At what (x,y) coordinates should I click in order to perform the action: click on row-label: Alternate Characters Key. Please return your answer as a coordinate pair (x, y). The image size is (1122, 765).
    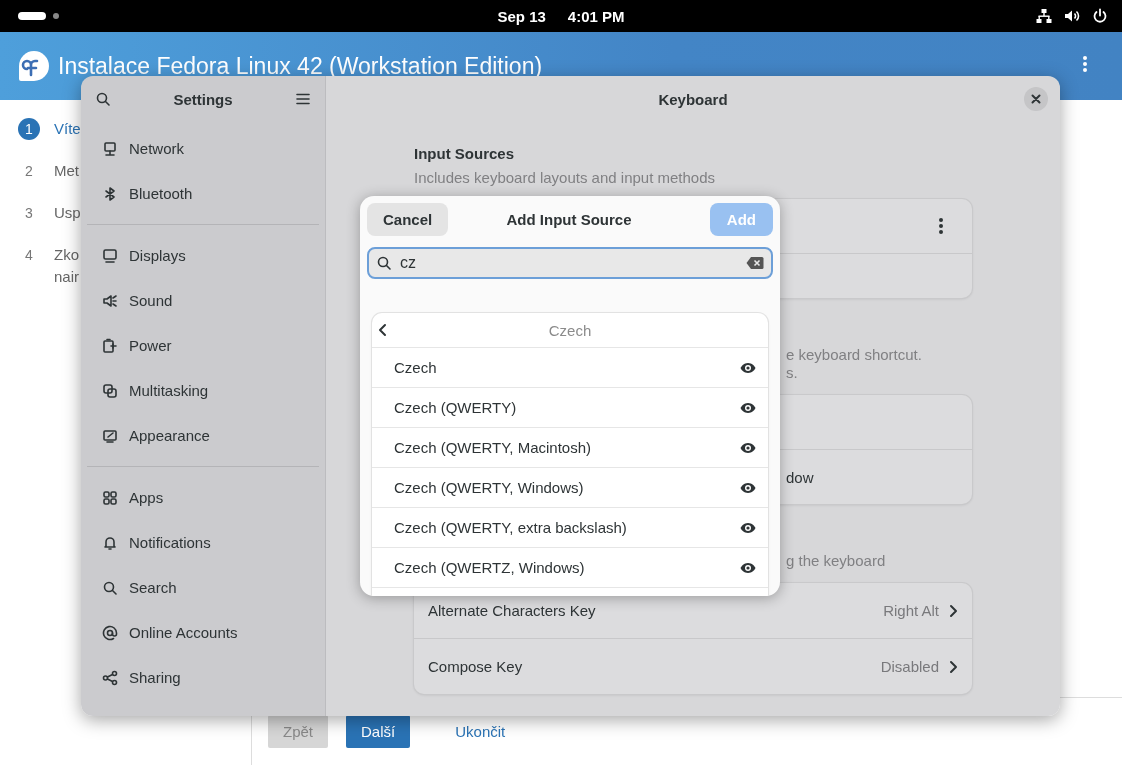
    Looking at the image, I should click on (512, 610).